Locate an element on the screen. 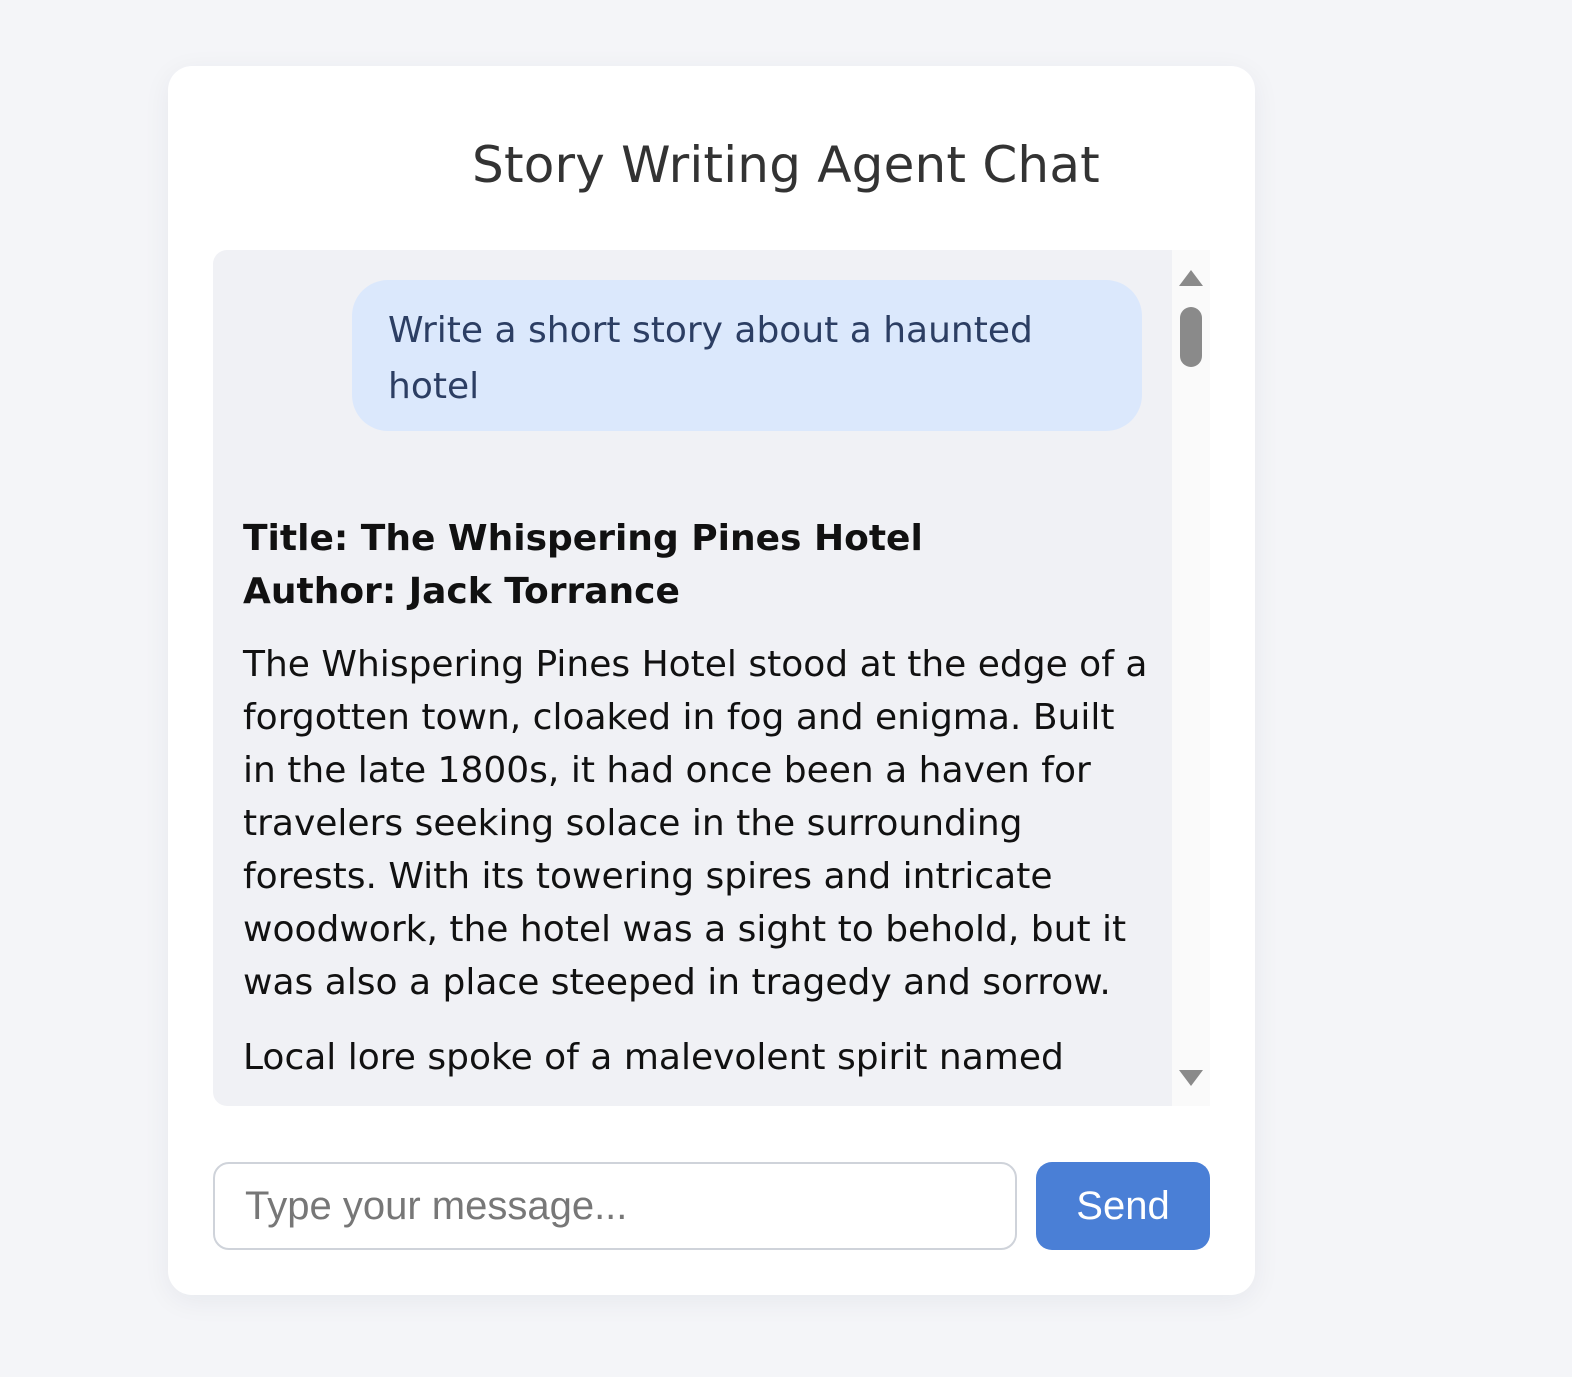 Image resolution: width=1572 pixels, height=1377 pixels. scrollbar-thumb is located at coordinates (1191, 337).